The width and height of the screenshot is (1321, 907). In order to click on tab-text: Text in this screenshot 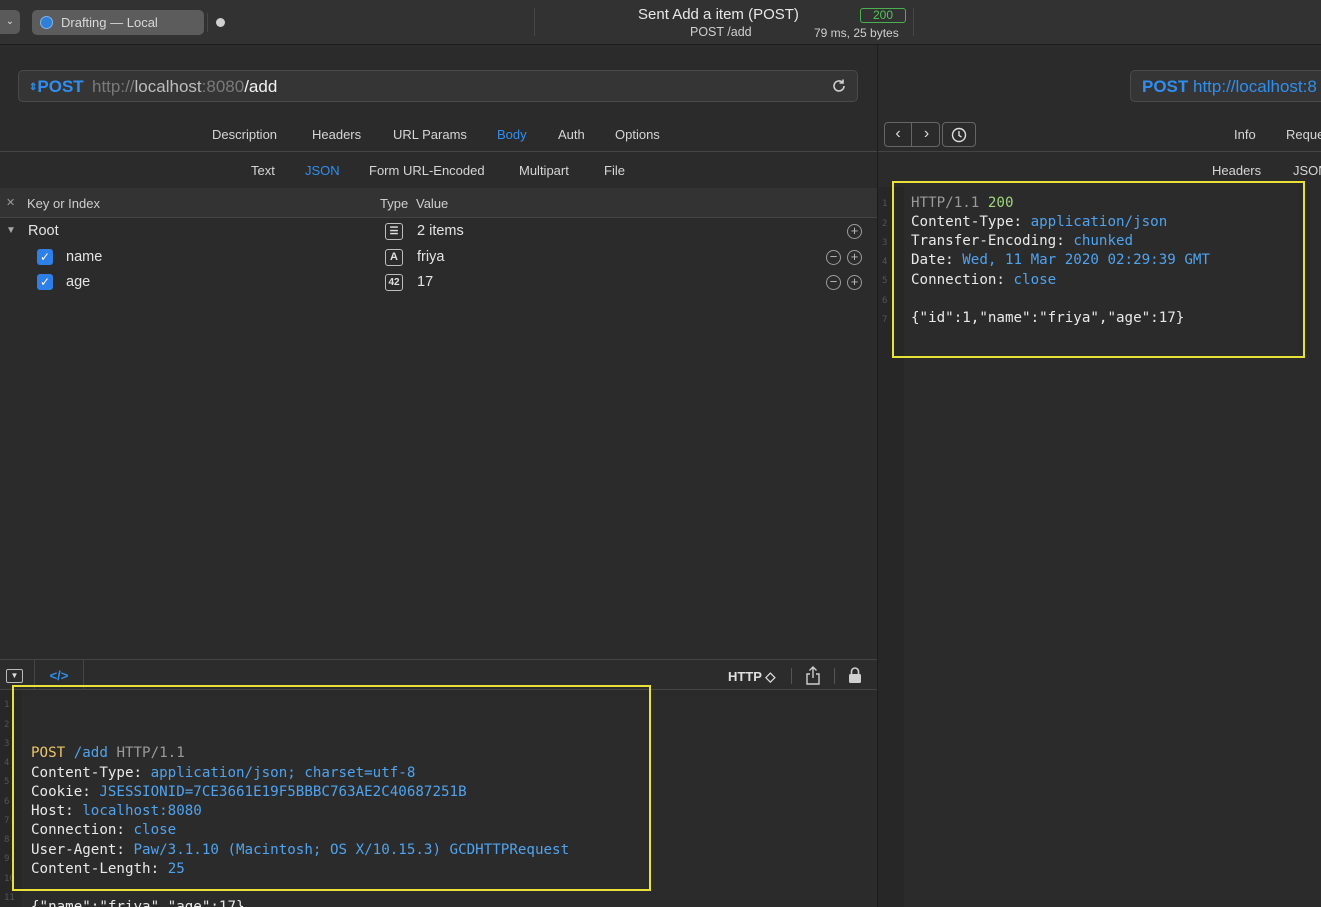, I will do `click(263, 170)`.